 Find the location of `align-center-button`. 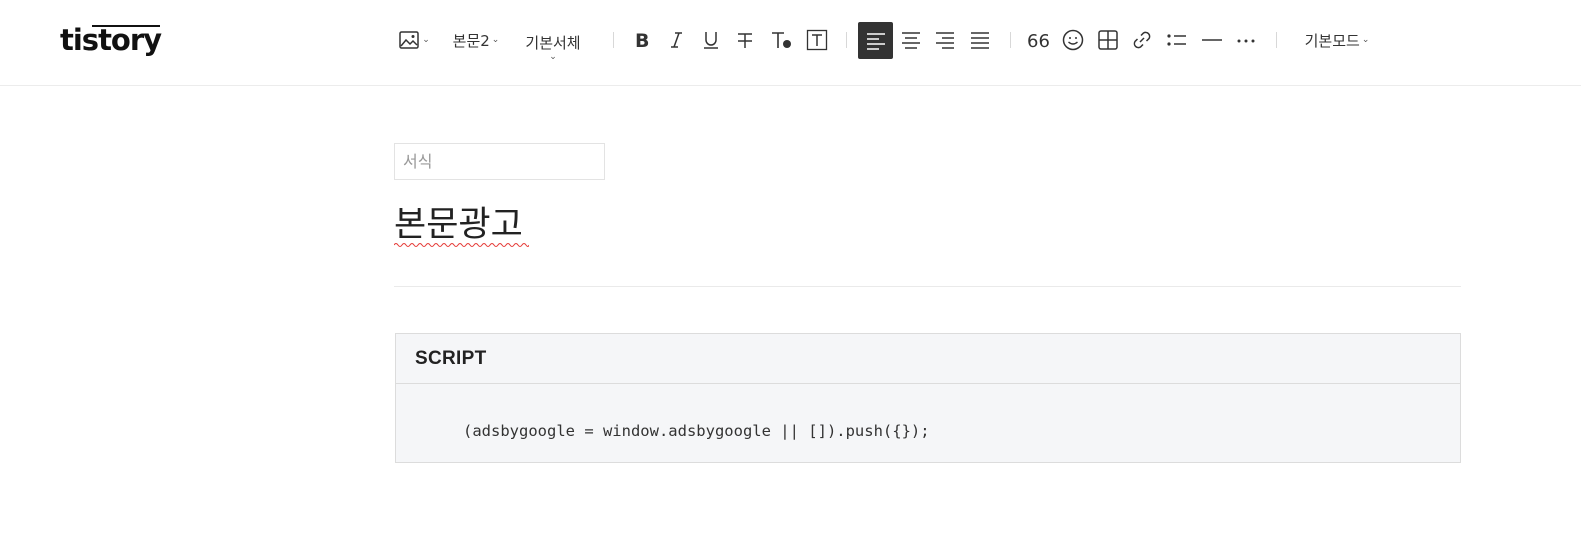

align-center-button is located at coordinates (911, 40).